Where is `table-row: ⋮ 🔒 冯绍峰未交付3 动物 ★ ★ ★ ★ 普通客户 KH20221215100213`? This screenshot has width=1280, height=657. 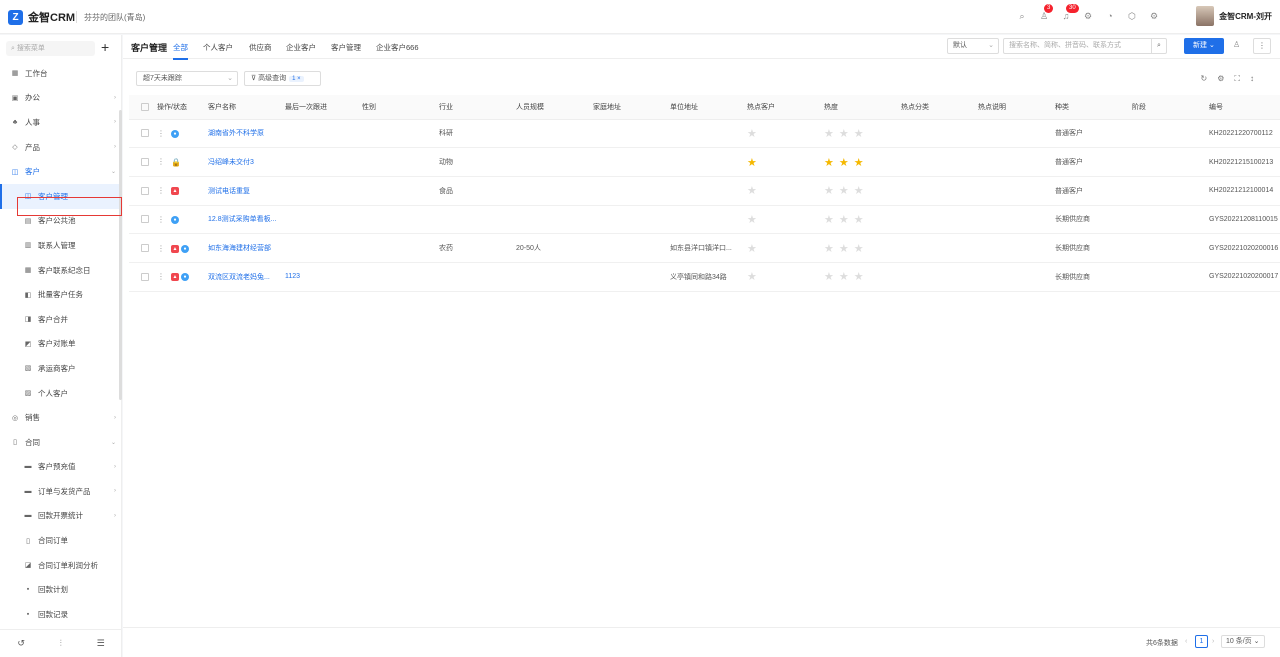 table-row: ⋮ 🔒 冯绍峰未交付3 动物 ★ ★ ★ ★ 普通客户 KH20221215100213 is located at coordinates (704, 162).